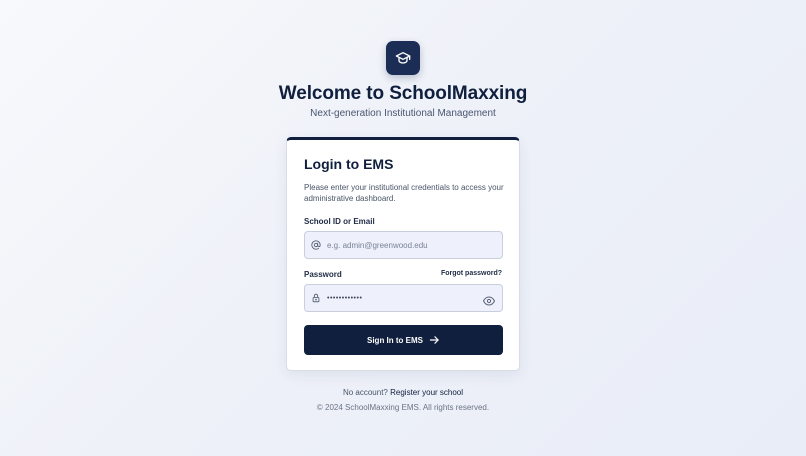 The width and height of the screenshot is (806, 456). Describe the element at coordinates (316, 245) in the screenshot. I see `at-sign-icon` at that location.